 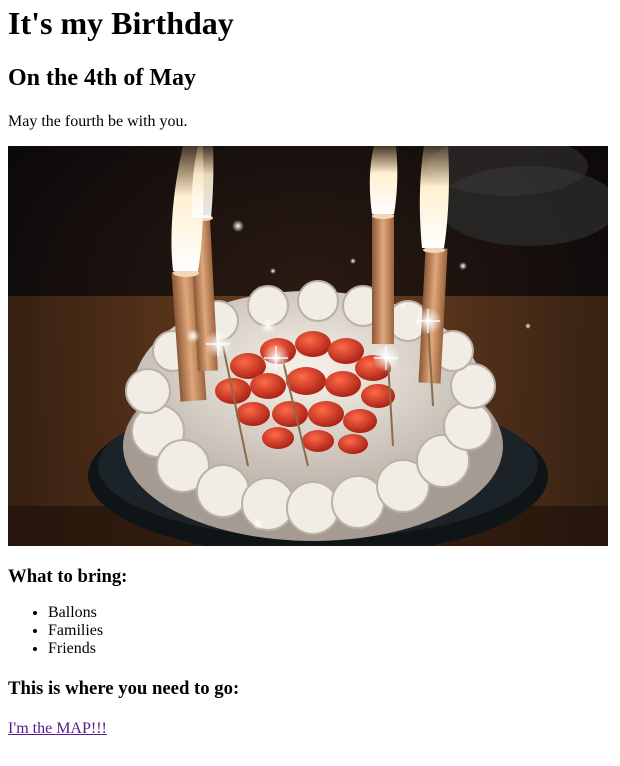 What do you see at coordinates (330, 613) in the screenshot?
I see `list-item: Ballons` at bounding box center [330, 613].